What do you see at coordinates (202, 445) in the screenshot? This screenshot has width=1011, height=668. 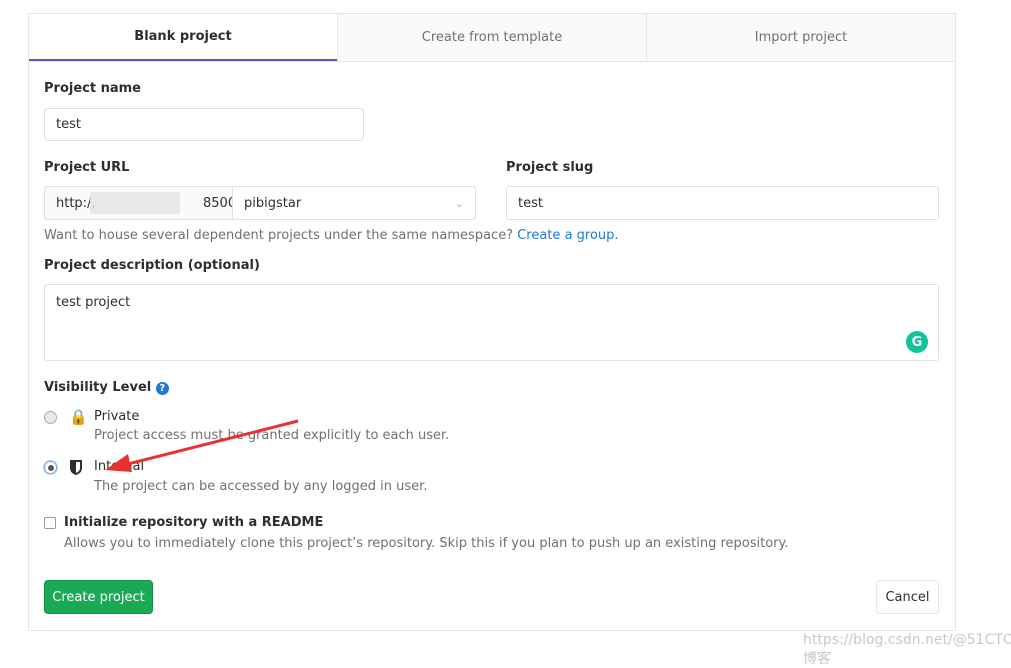 I see `annotation-arrow` at bounding box center [202, 445].